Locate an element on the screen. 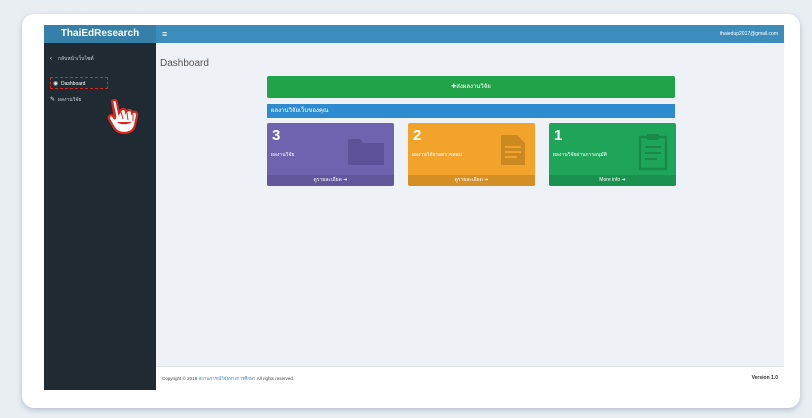  sidebar-item-research: ✎ ผลงานวิจัย is located at coordinates (65, 100).